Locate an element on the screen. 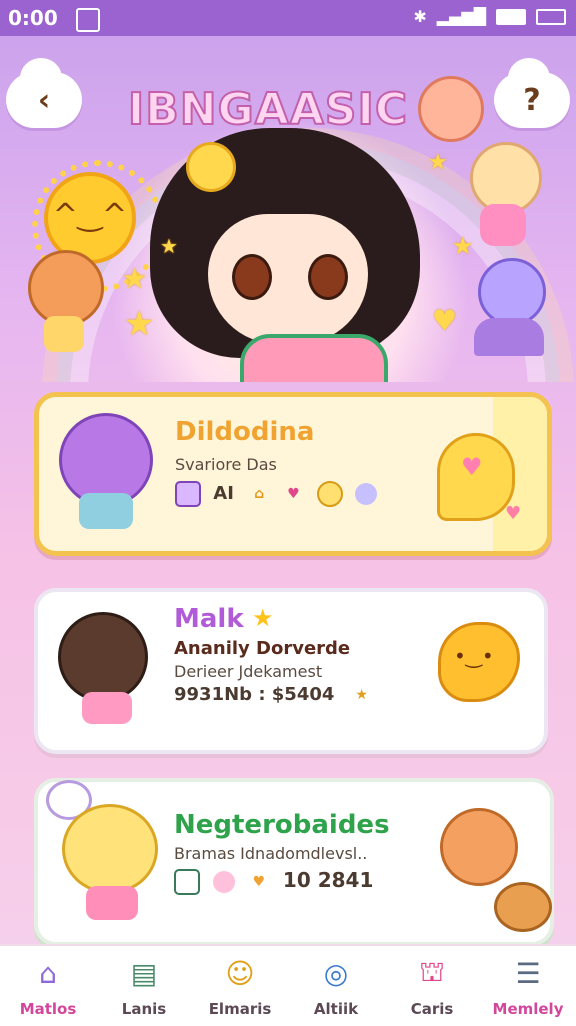 Image resolution: width=576 pixels, height=1026 pixels. nav-item-lanis: ▤ Lanis is located at coordinates (144, 986).